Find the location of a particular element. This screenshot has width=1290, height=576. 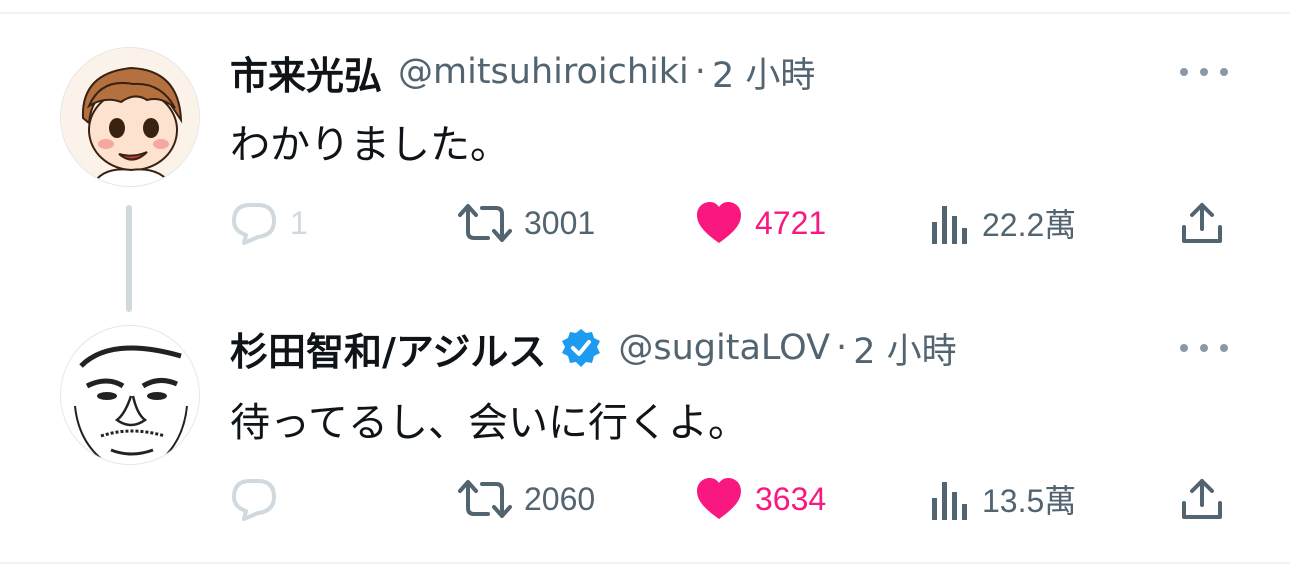

top-divider is located at coordinates (645, 13).